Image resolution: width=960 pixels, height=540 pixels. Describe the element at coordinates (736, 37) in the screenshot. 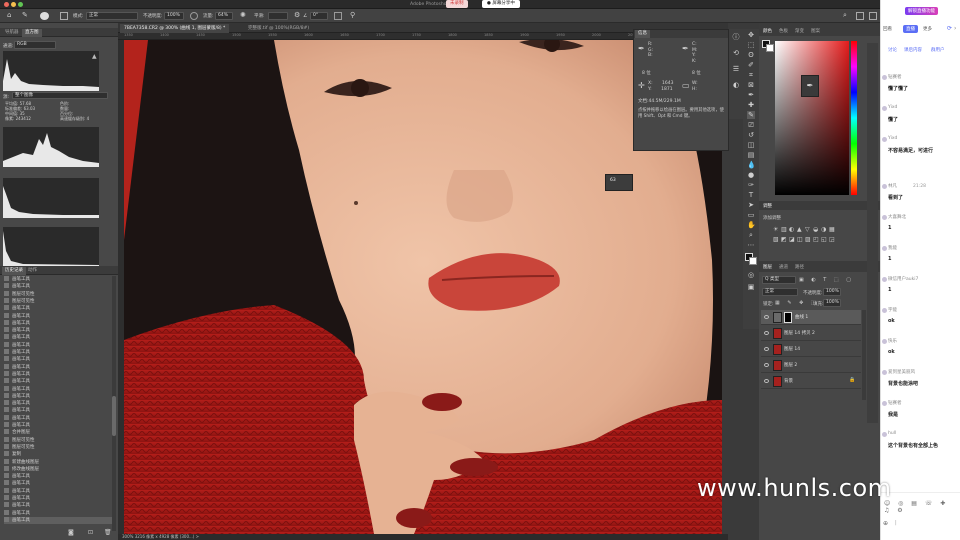

I see `info-panel-icon: ⓘ` at that location.